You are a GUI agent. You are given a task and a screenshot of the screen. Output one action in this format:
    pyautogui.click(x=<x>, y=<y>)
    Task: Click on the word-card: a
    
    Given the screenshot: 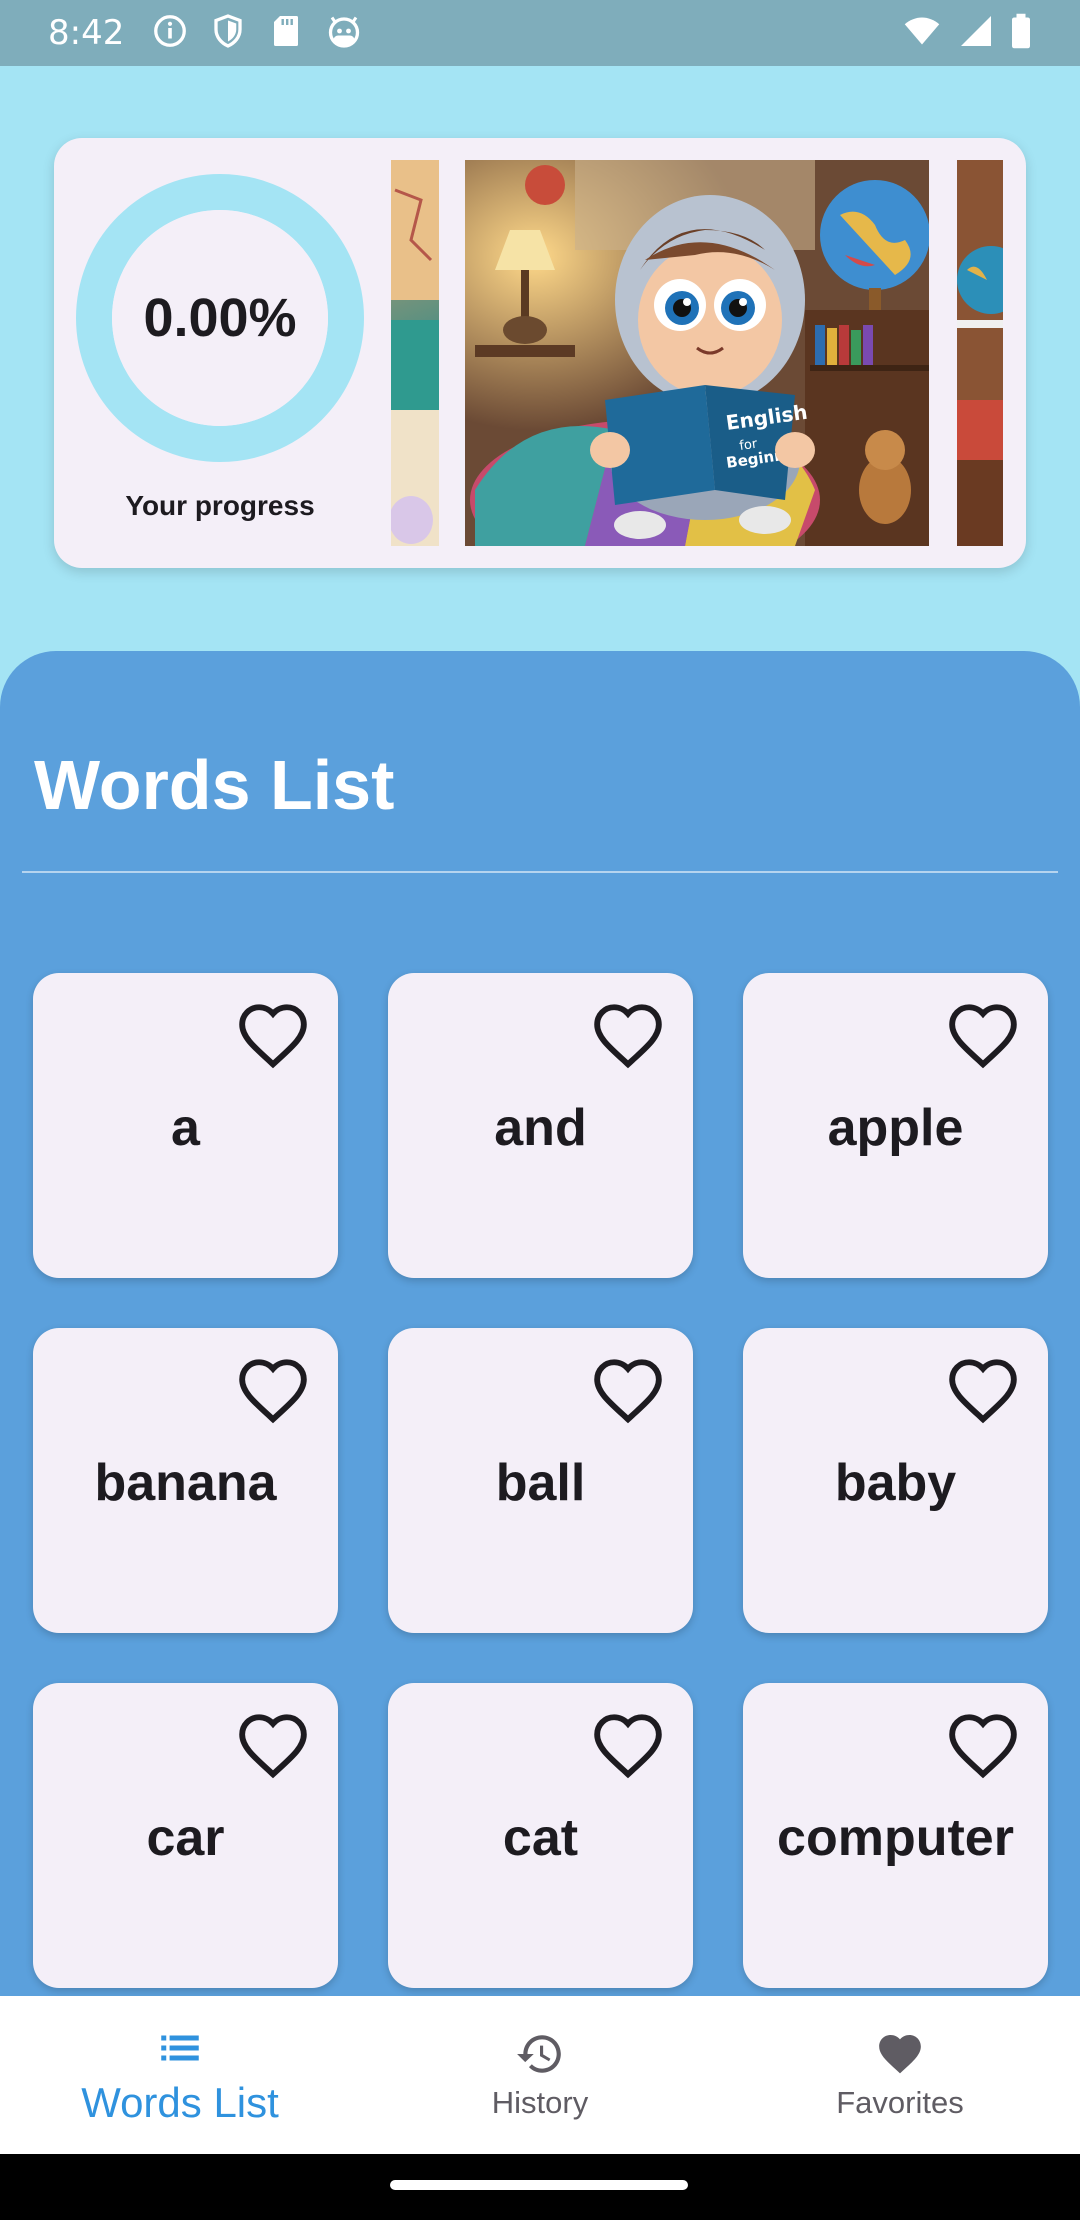 What is the action you would take?
    pyautogui.click(x=185, y=1125)
    